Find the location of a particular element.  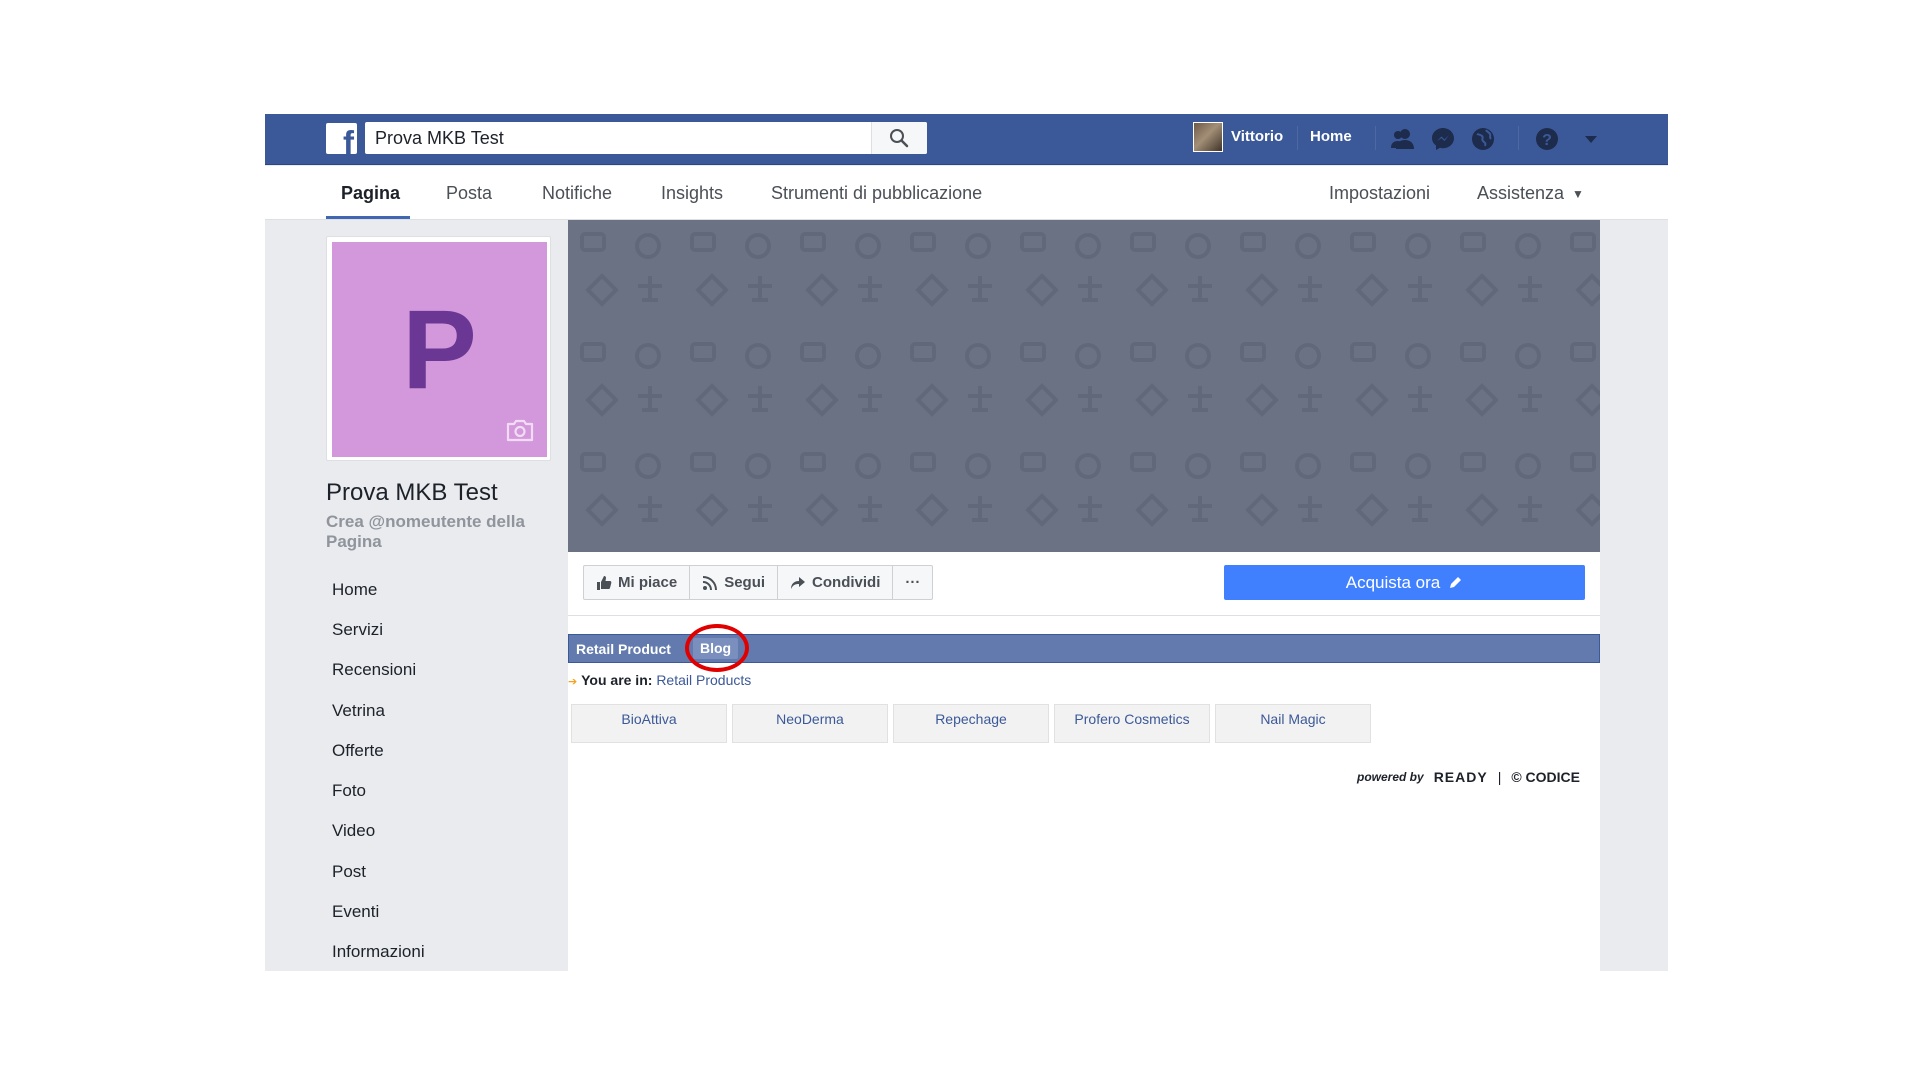

search-button is located at coordinates (899, 138).